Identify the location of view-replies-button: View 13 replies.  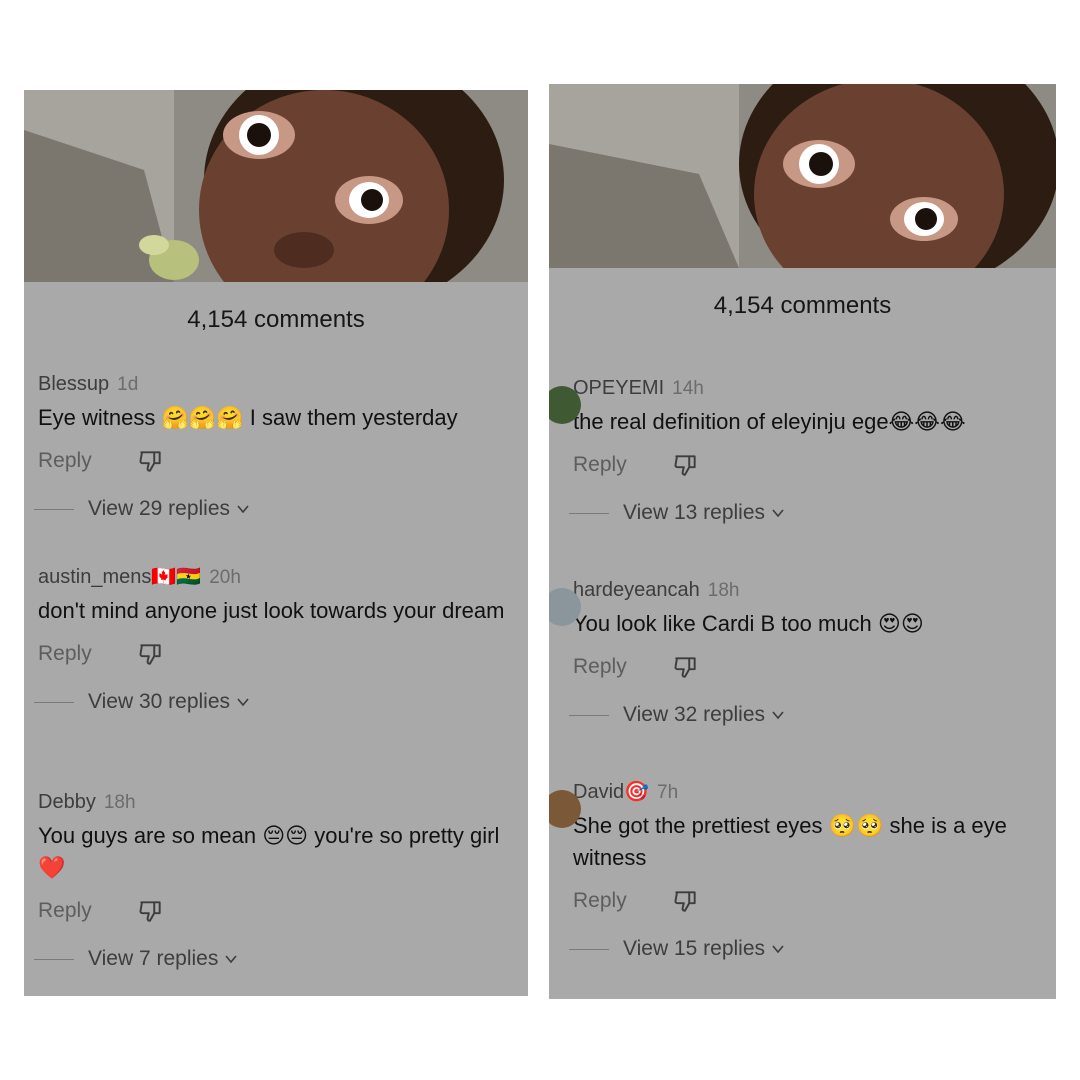
(812, 513).